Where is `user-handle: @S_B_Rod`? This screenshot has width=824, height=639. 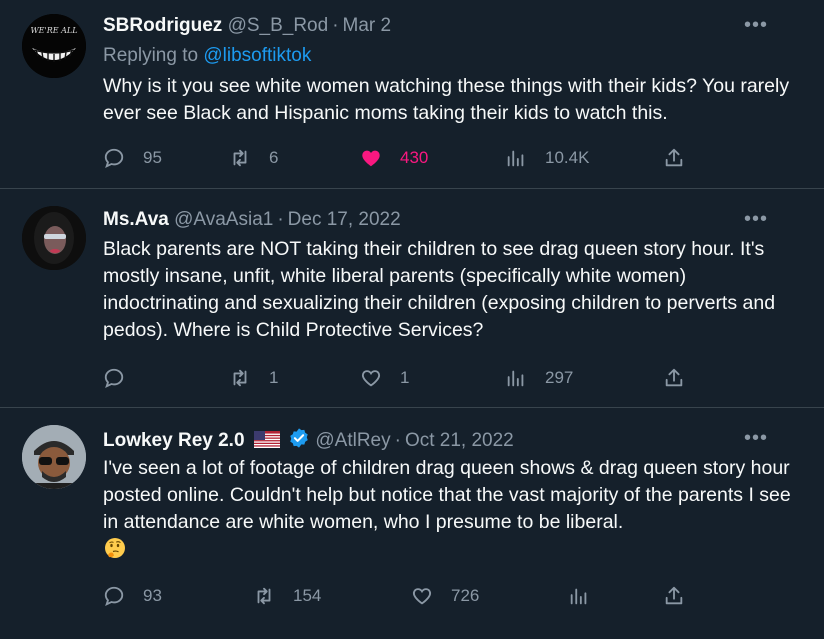 user-handle: @S_B_Rod is located at coordinates (278, 25).